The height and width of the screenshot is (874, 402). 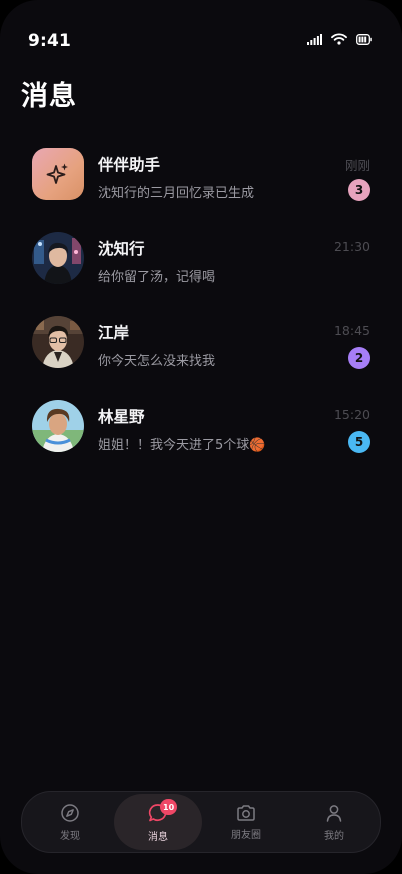 I want to click on compass-icon, so click(x=70, y=812).